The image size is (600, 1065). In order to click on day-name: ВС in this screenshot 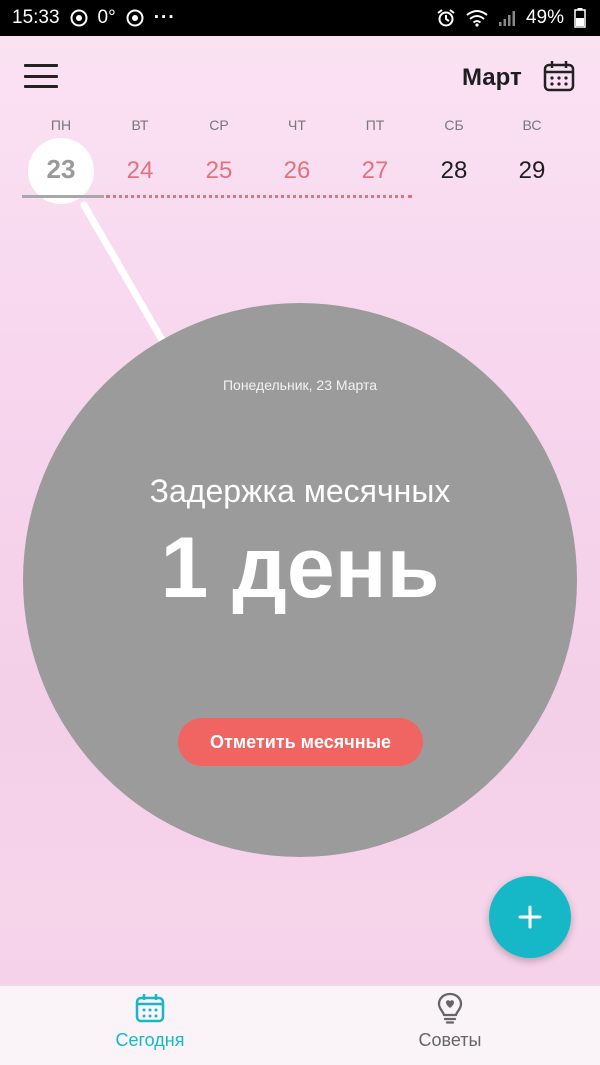, I will do `click(532, 125)`.